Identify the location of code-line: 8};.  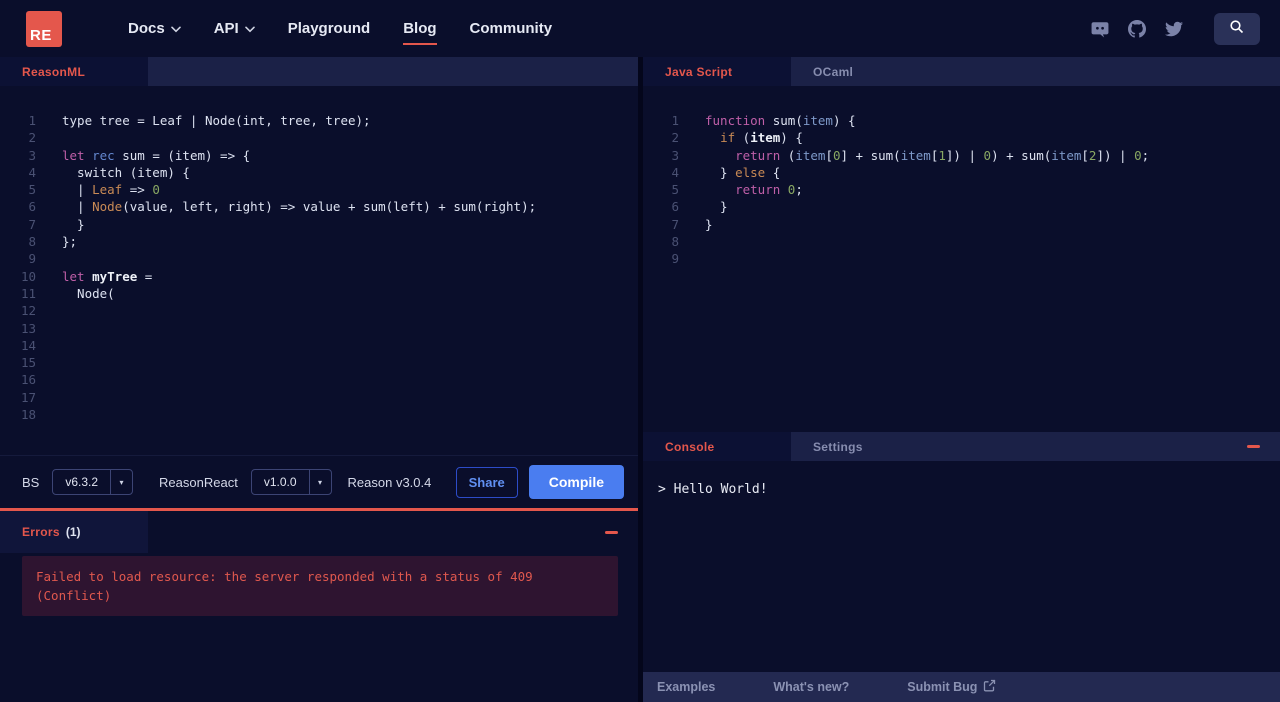
(319, 241).